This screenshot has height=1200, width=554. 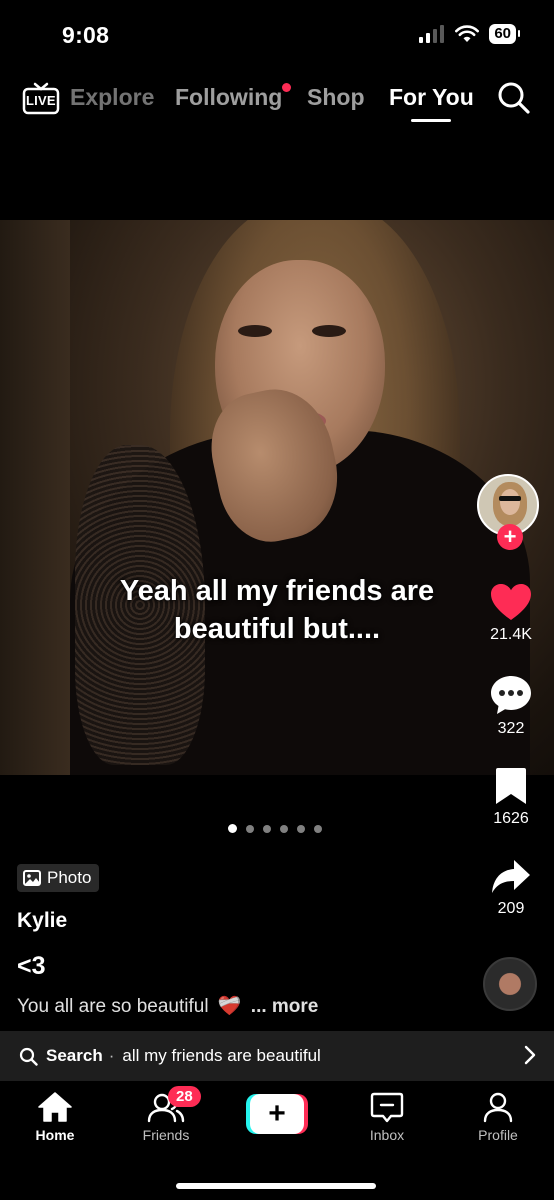 I want to click on photo-type-badge: Photo, so click(x=58, y=878).